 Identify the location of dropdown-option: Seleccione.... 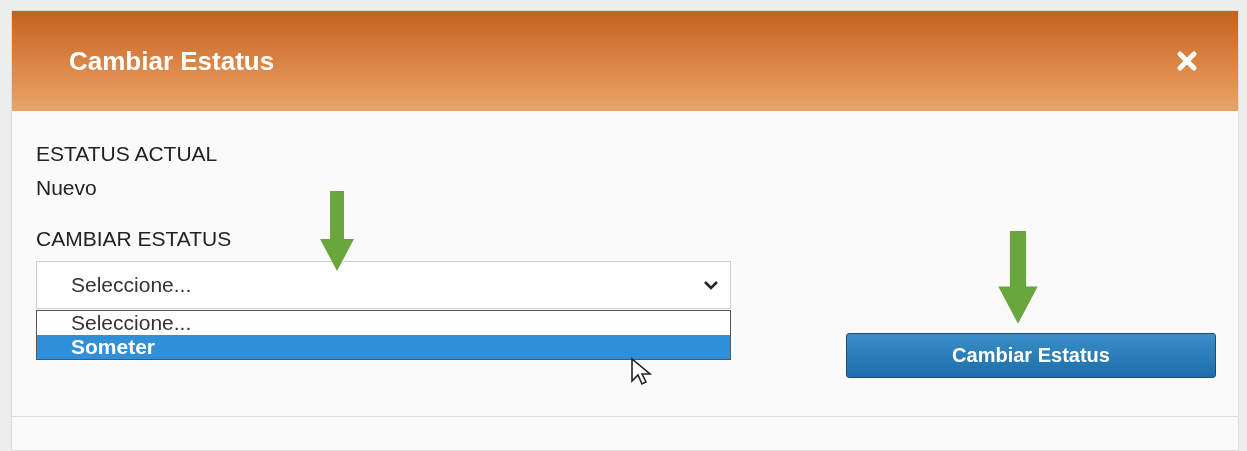
(383, 323).